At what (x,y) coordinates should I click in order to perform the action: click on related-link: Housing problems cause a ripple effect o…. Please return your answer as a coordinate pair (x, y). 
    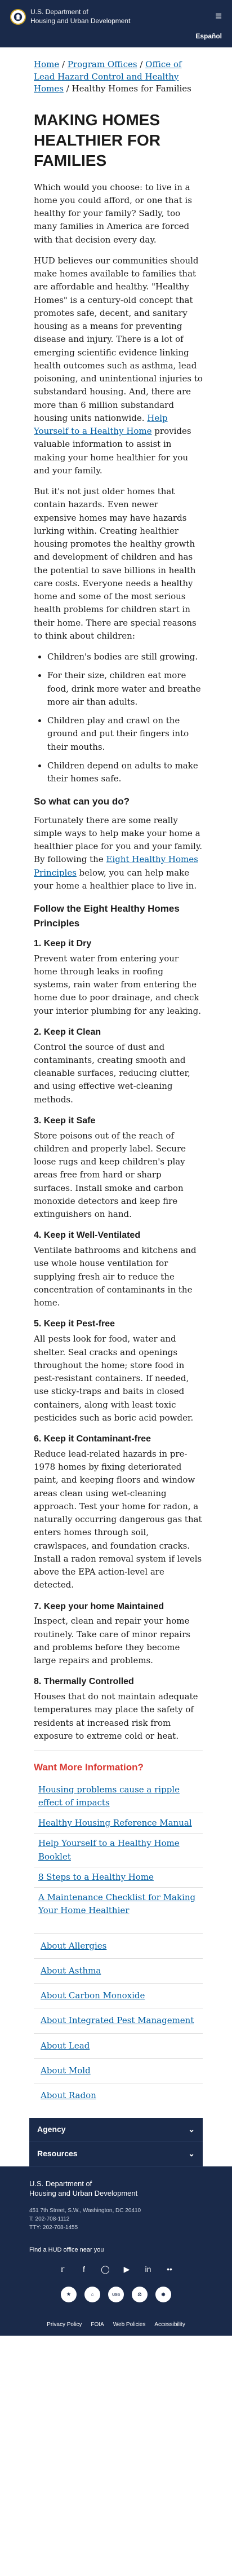
    Looking at the image, I should click on (109, 1796).